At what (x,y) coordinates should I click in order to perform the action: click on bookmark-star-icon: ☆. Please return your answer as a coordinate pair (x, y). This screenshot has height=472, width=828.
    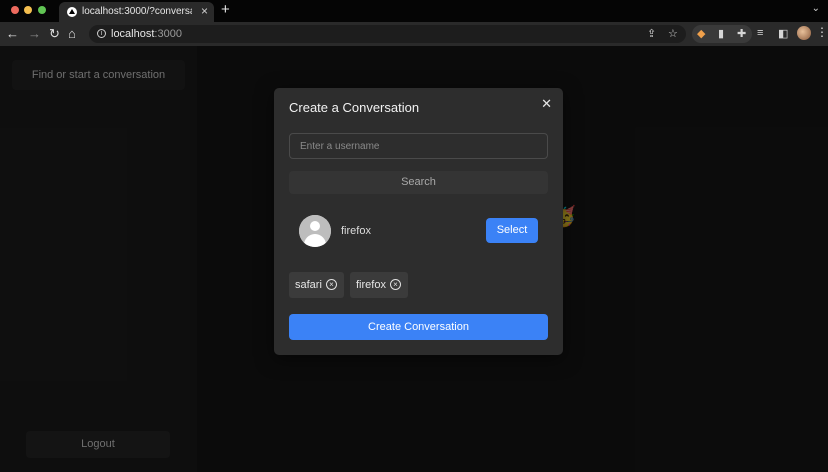
    Looking at the image, I should click on (673, 33).